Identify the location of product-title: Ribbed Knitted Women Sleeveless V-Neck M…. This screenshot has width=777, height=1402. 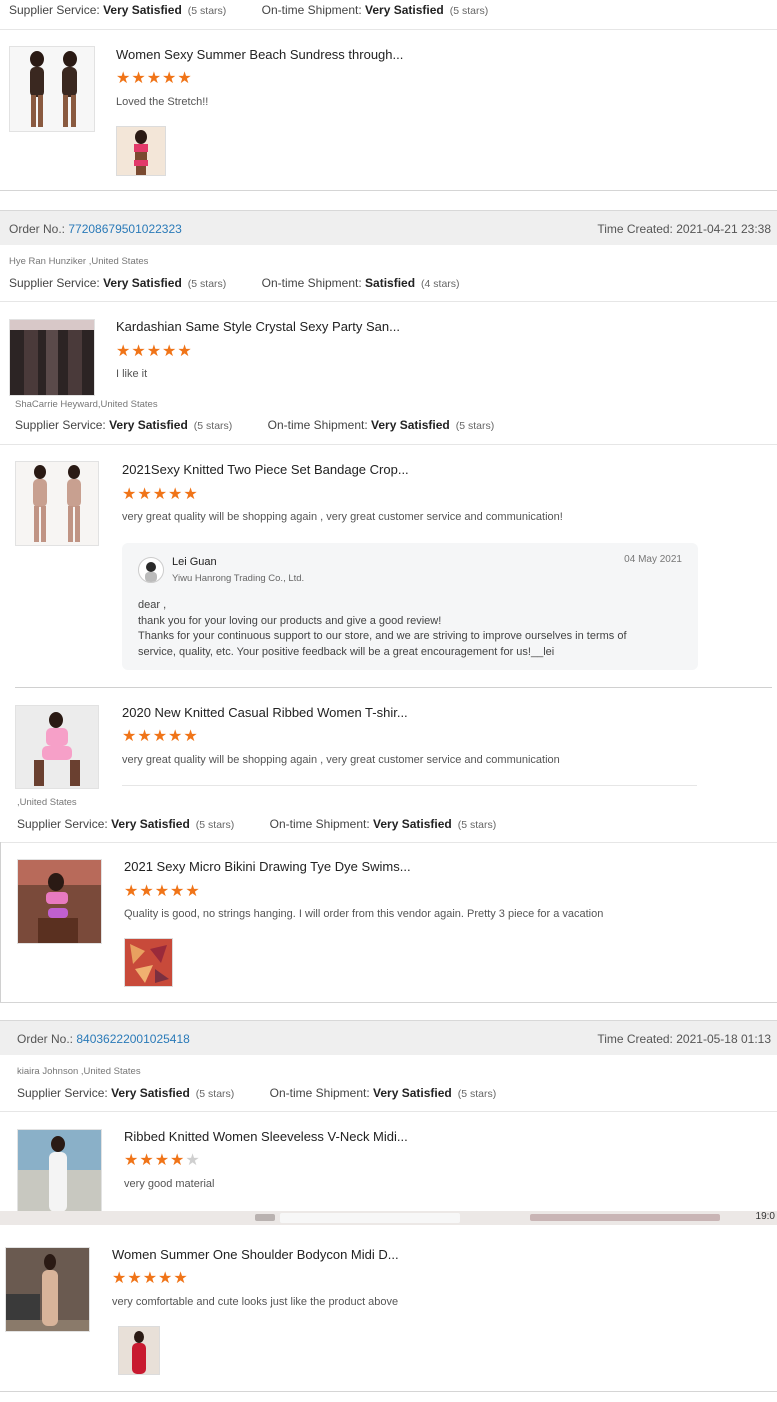
(266, 1136).